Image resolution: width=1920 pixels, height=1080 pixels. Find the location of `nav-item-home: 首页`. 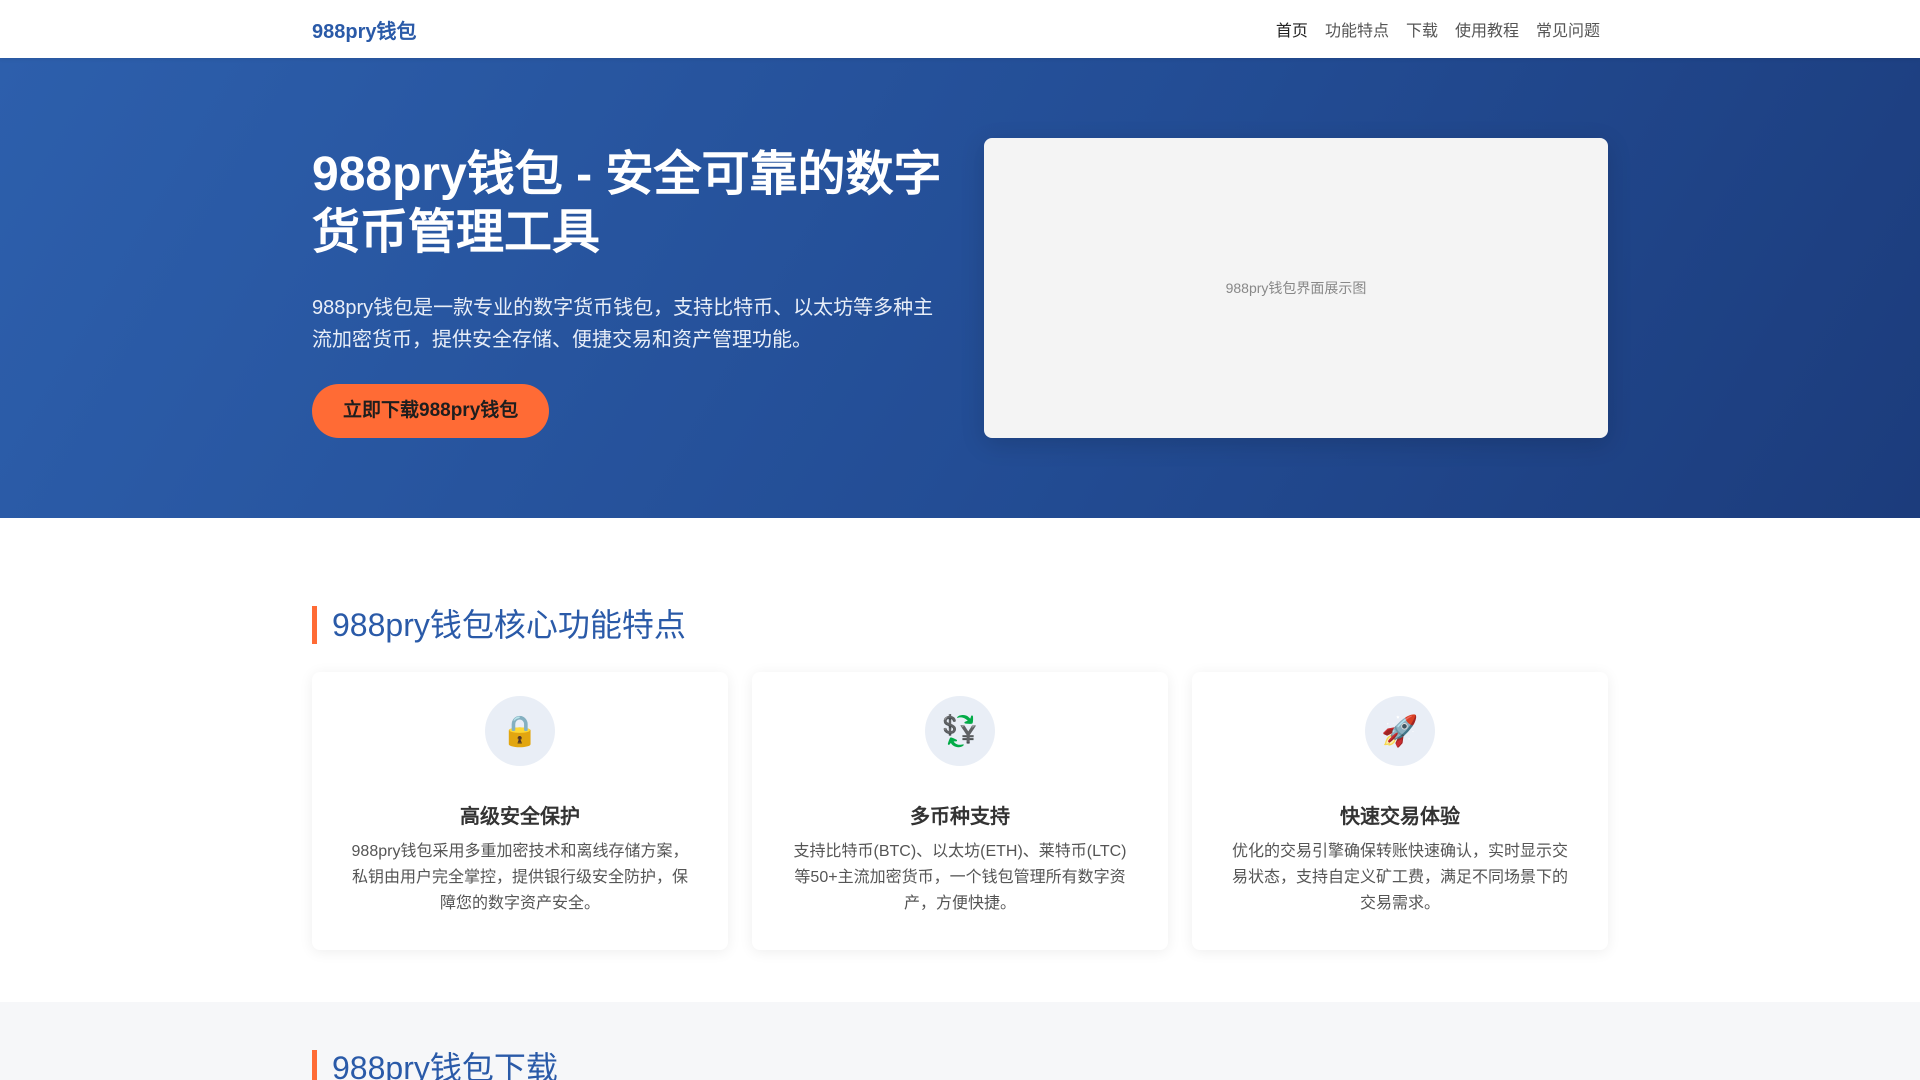

nav-item-home: 首页 is located at coordinates (1292, 29).